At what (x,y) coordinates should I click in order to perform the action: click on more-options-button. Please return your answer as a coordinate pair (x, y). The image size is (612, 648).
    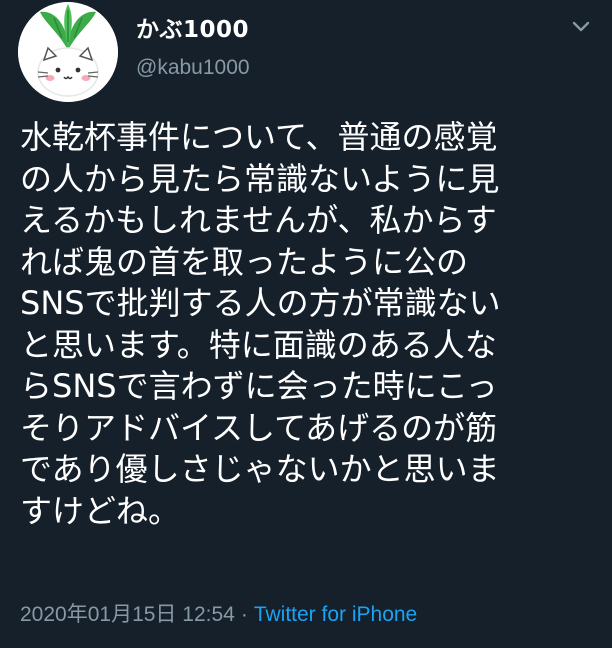
    Looking at the image, I should click on (581, 27).